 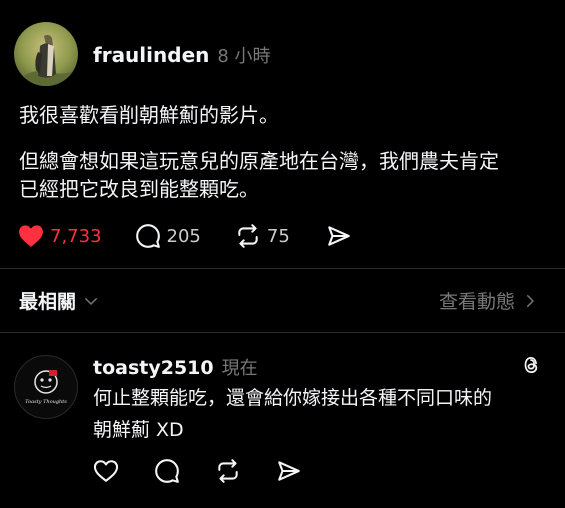 I want to click on reply-avatar: Toasty Thoughts, so click(x=46, y=387).